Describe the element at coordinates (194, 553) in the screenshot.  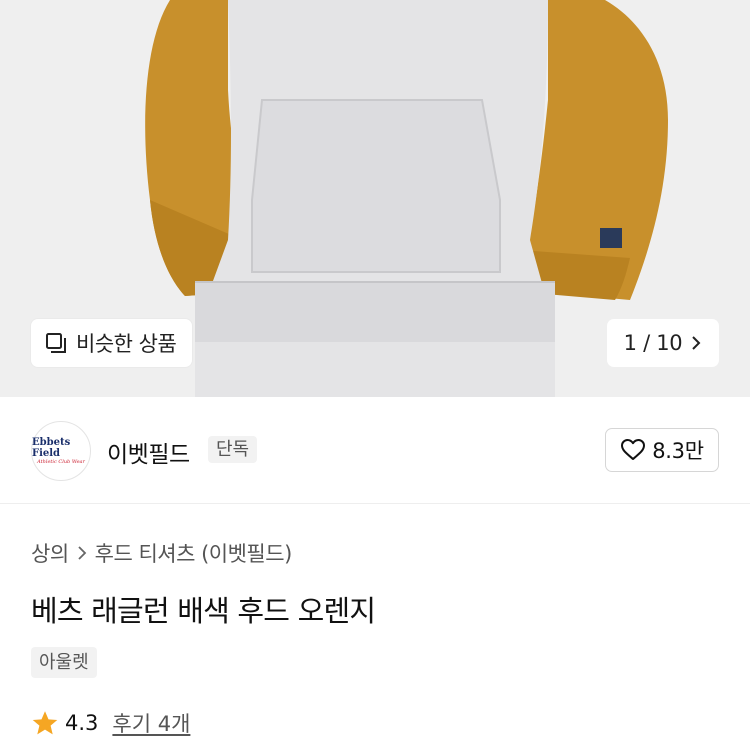
I see `breadcrumb-category-hoodie: 후드 티셔츠 (이벳필드)` at that location.